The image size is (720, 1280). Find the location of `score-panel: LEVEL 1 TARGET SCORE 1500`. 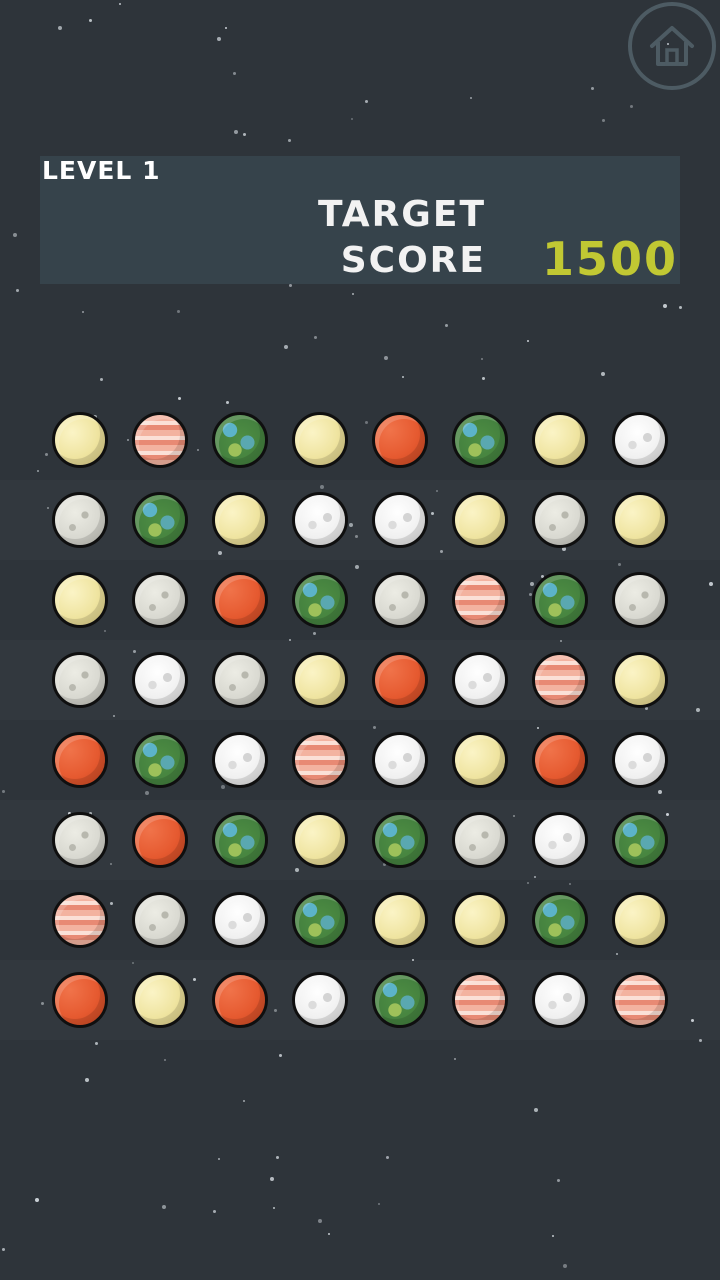

score-panel: LEVEL 1 TARGET SCORE 1500 is located at coordinates (360, 220).